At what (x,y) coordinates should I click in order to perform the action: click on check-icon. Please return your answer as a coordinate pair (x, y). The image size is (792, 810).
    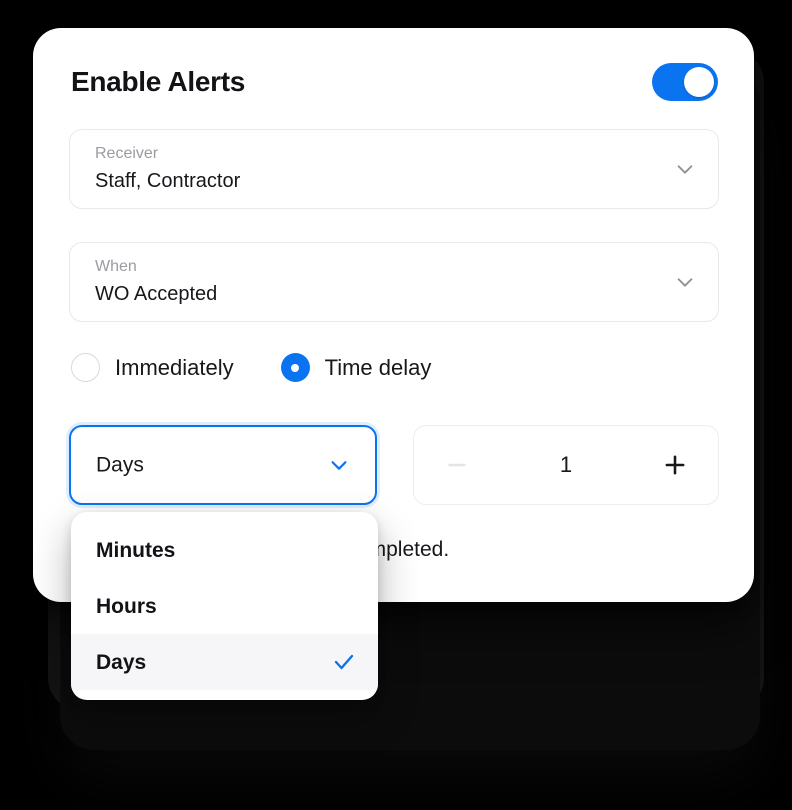
    Looking at the image, I should click on (344, 662).